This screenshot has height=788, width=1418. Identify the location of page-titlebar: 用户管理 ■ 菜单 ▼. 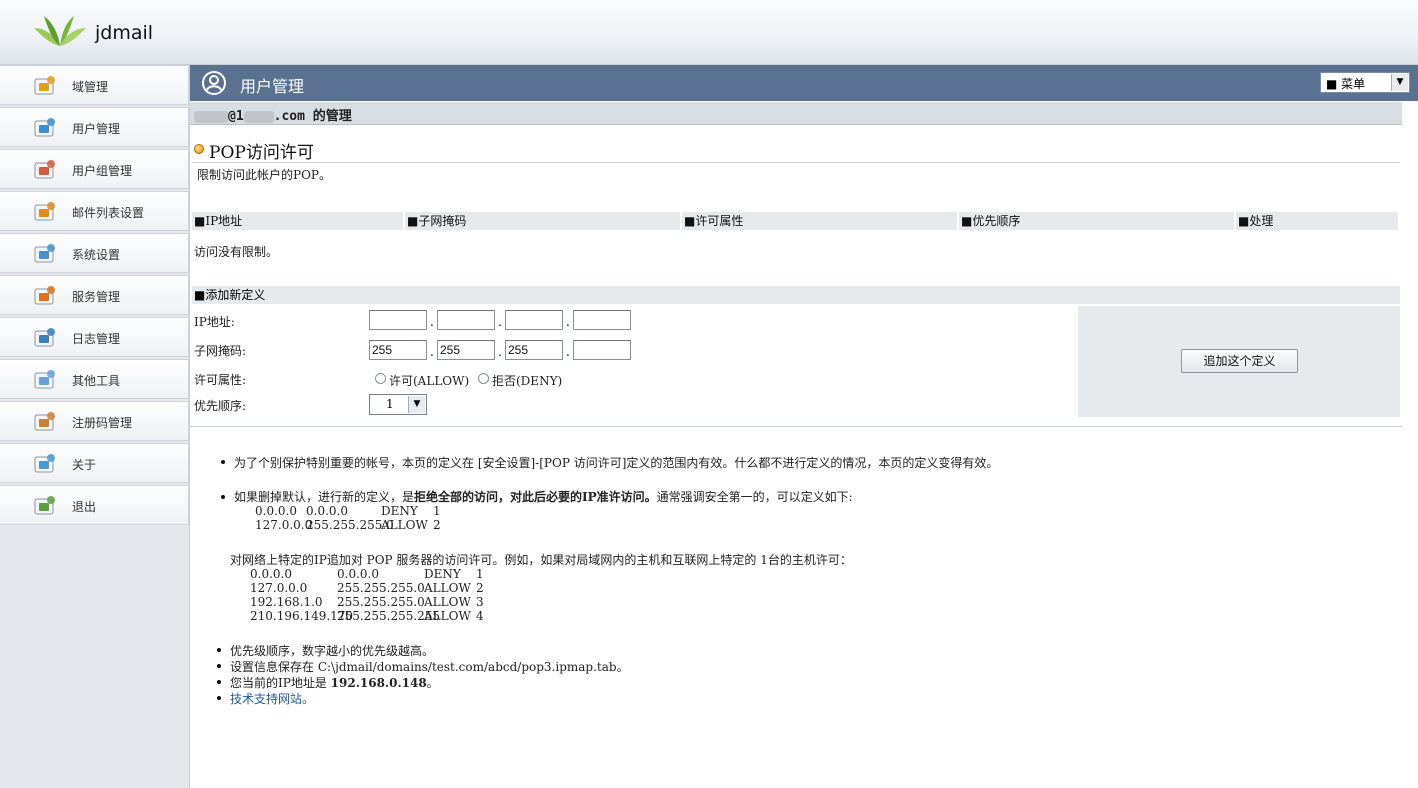
(804, 83).